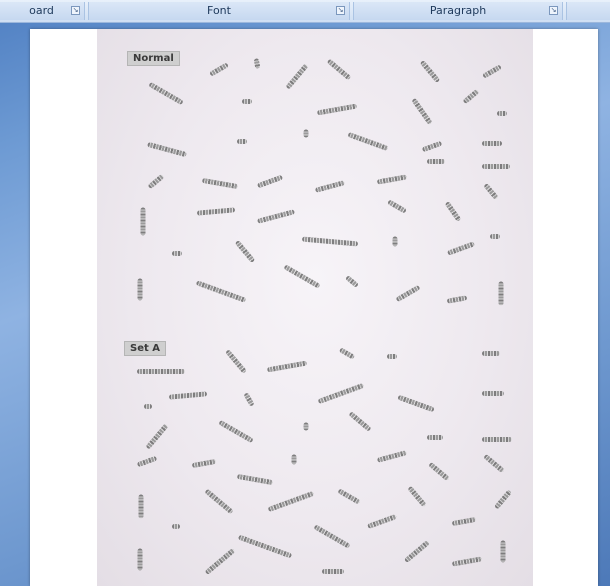 The width and height of the screenshot is (610, 586). Describe the element at coordinates (75, 10) in the screenshot. I see `clipboard-launcher-icon: ↘` at that location.